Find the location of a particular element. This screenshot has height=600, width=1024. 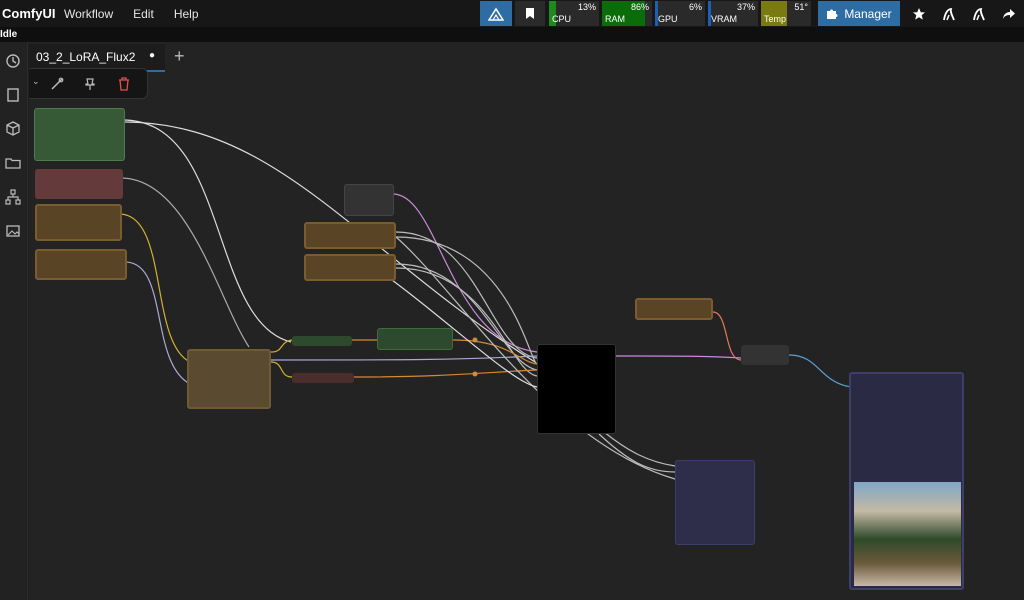

node-conditioning-positive is located at coordinates (322, 341).